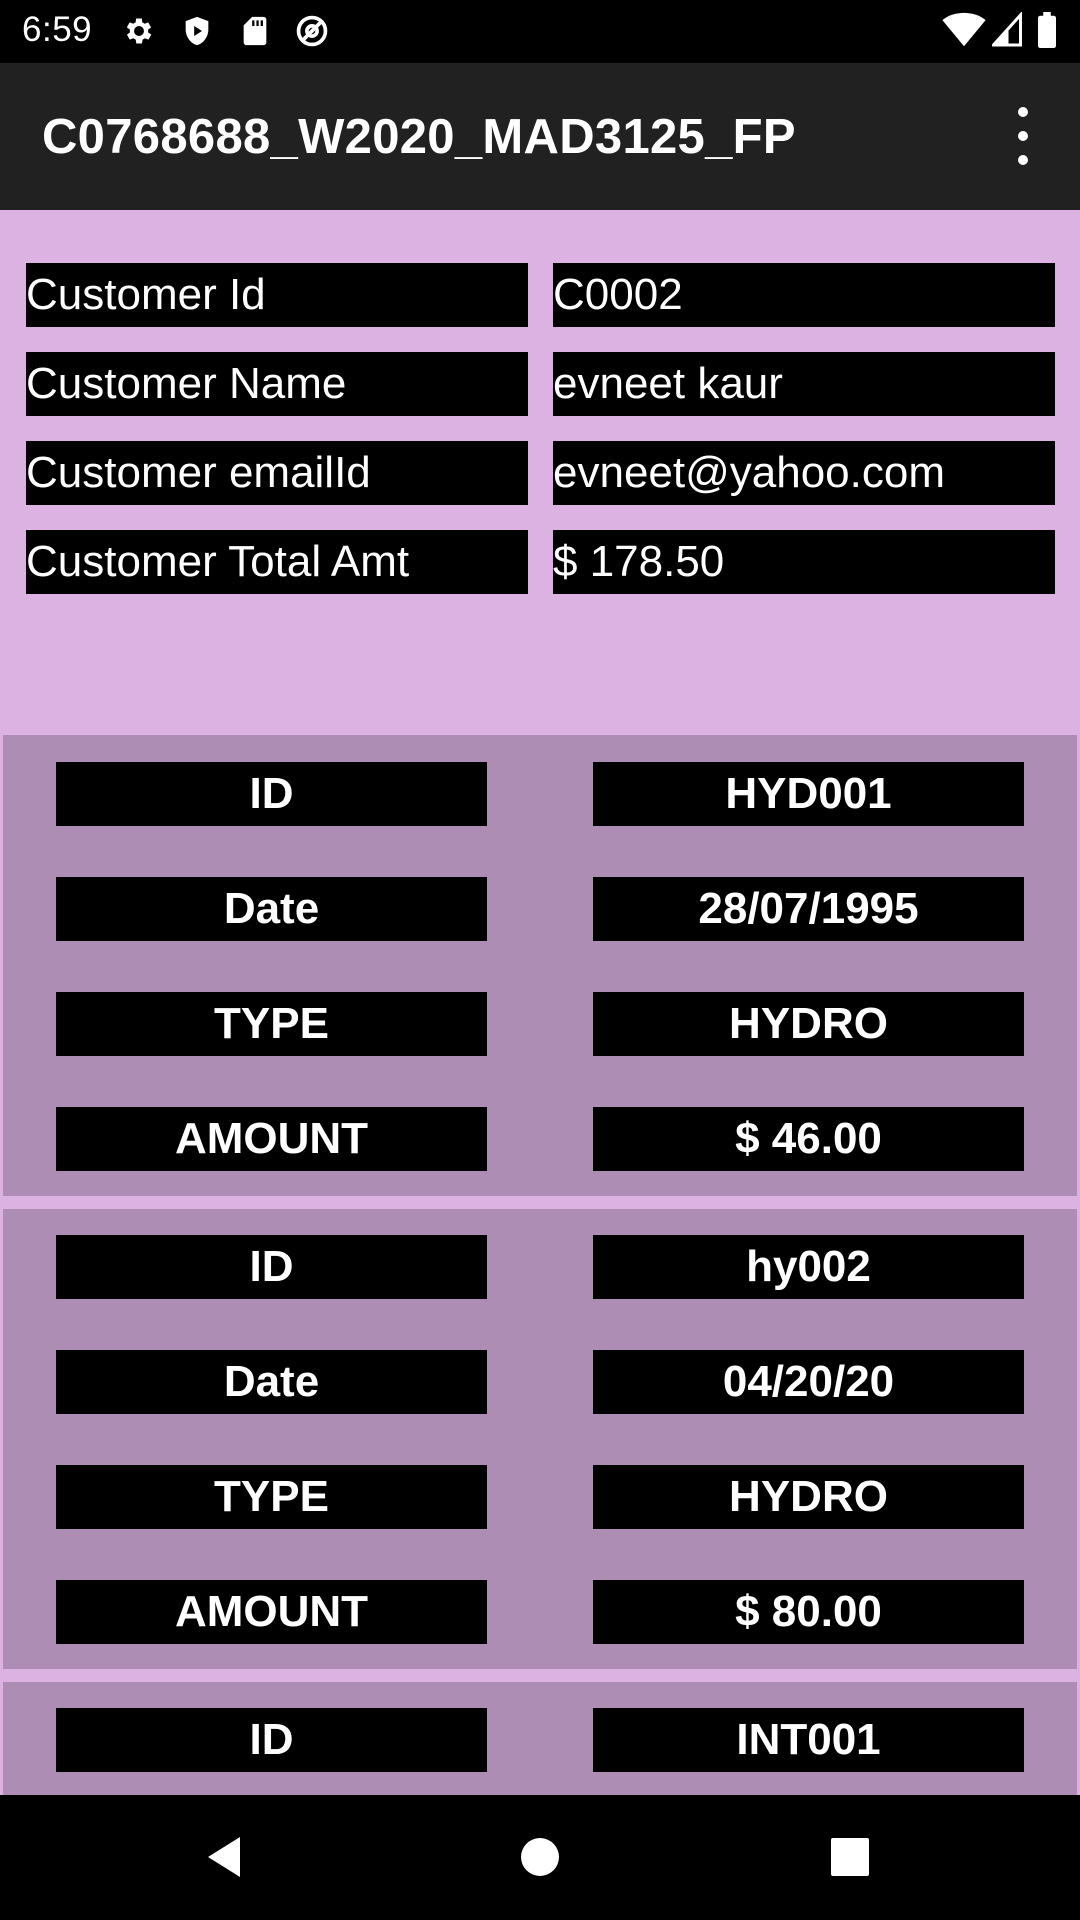 The width and height of the screenshot is (1080, 1920). What do you see at coordinates (139, 31) in the screenshot?
I see `settings-icon` at bounding box center [139, 31].